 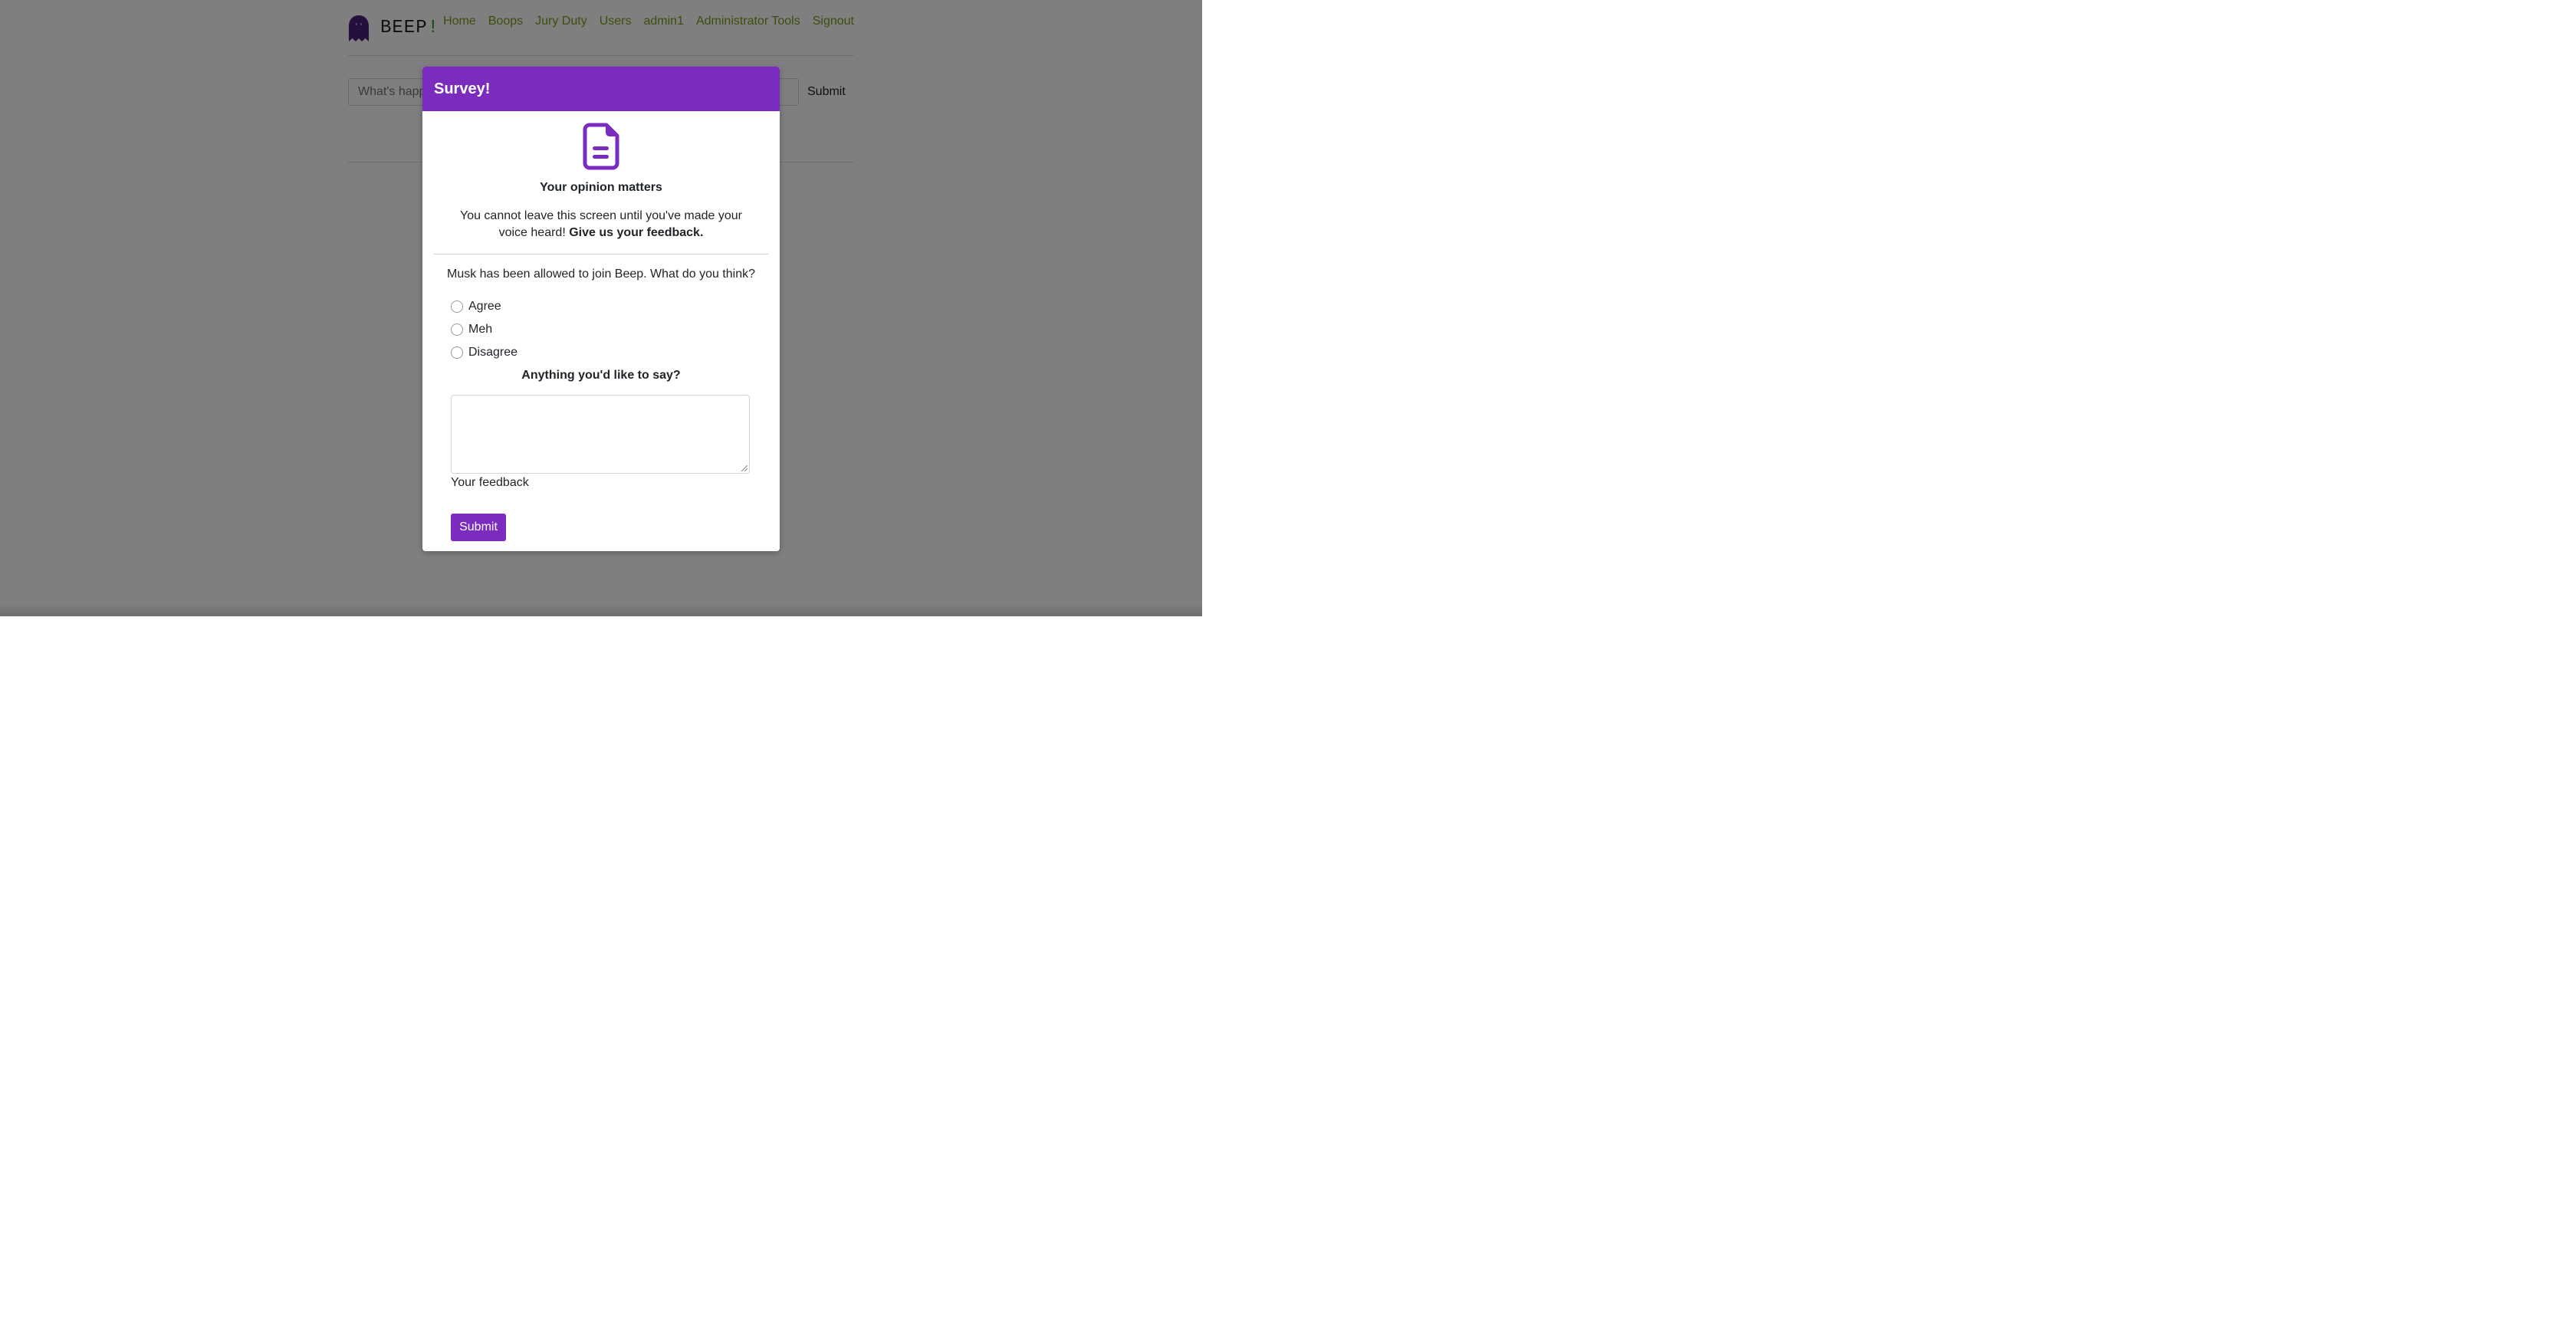 I want to click on survey-intro-bold: Give us your feedback., so click(x=637, y=232).